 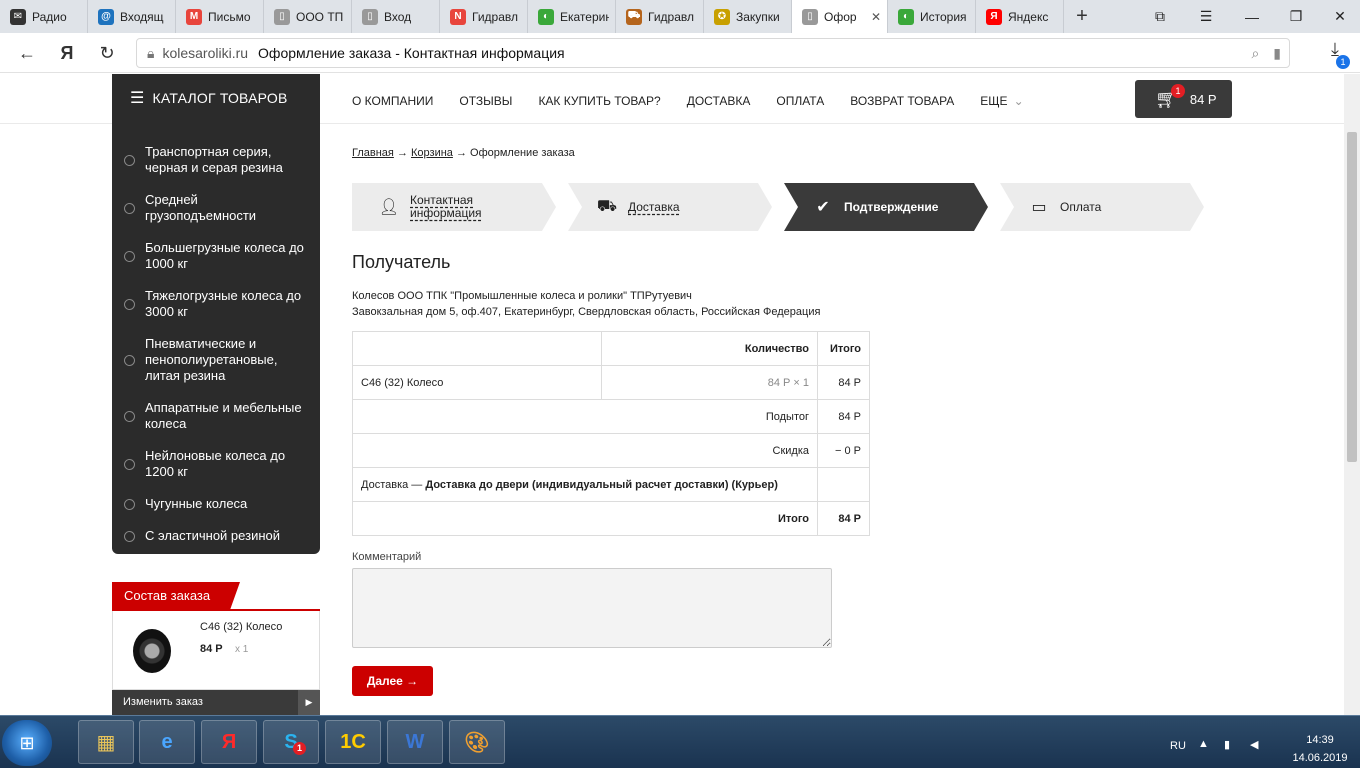 What do you see at coordinates (216, 416) in the screenshot?
I see `catalog-item: Аппаратные и мебельные колеса` at bounding box center [216, 416].